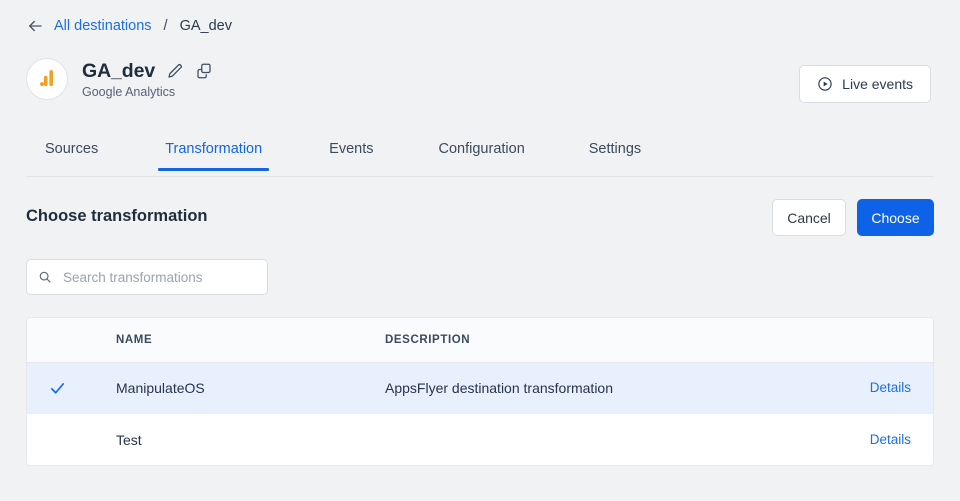 The height and width of the screenshot is (501, 960). I want to click on live-events-button: Live events, so click(865, 84).